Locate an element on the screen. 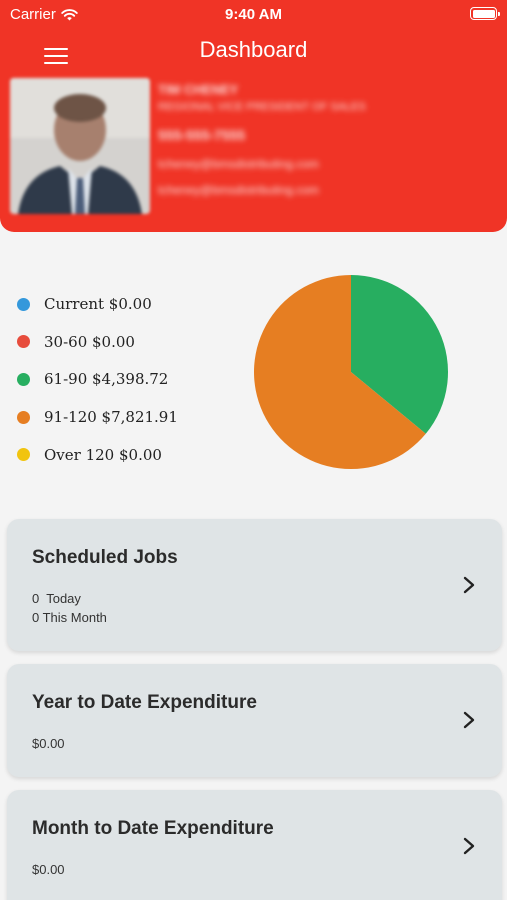 This screenshot has width=507, height=900. profile-name: TIM CHENEY is located at coordinates (198, 89).